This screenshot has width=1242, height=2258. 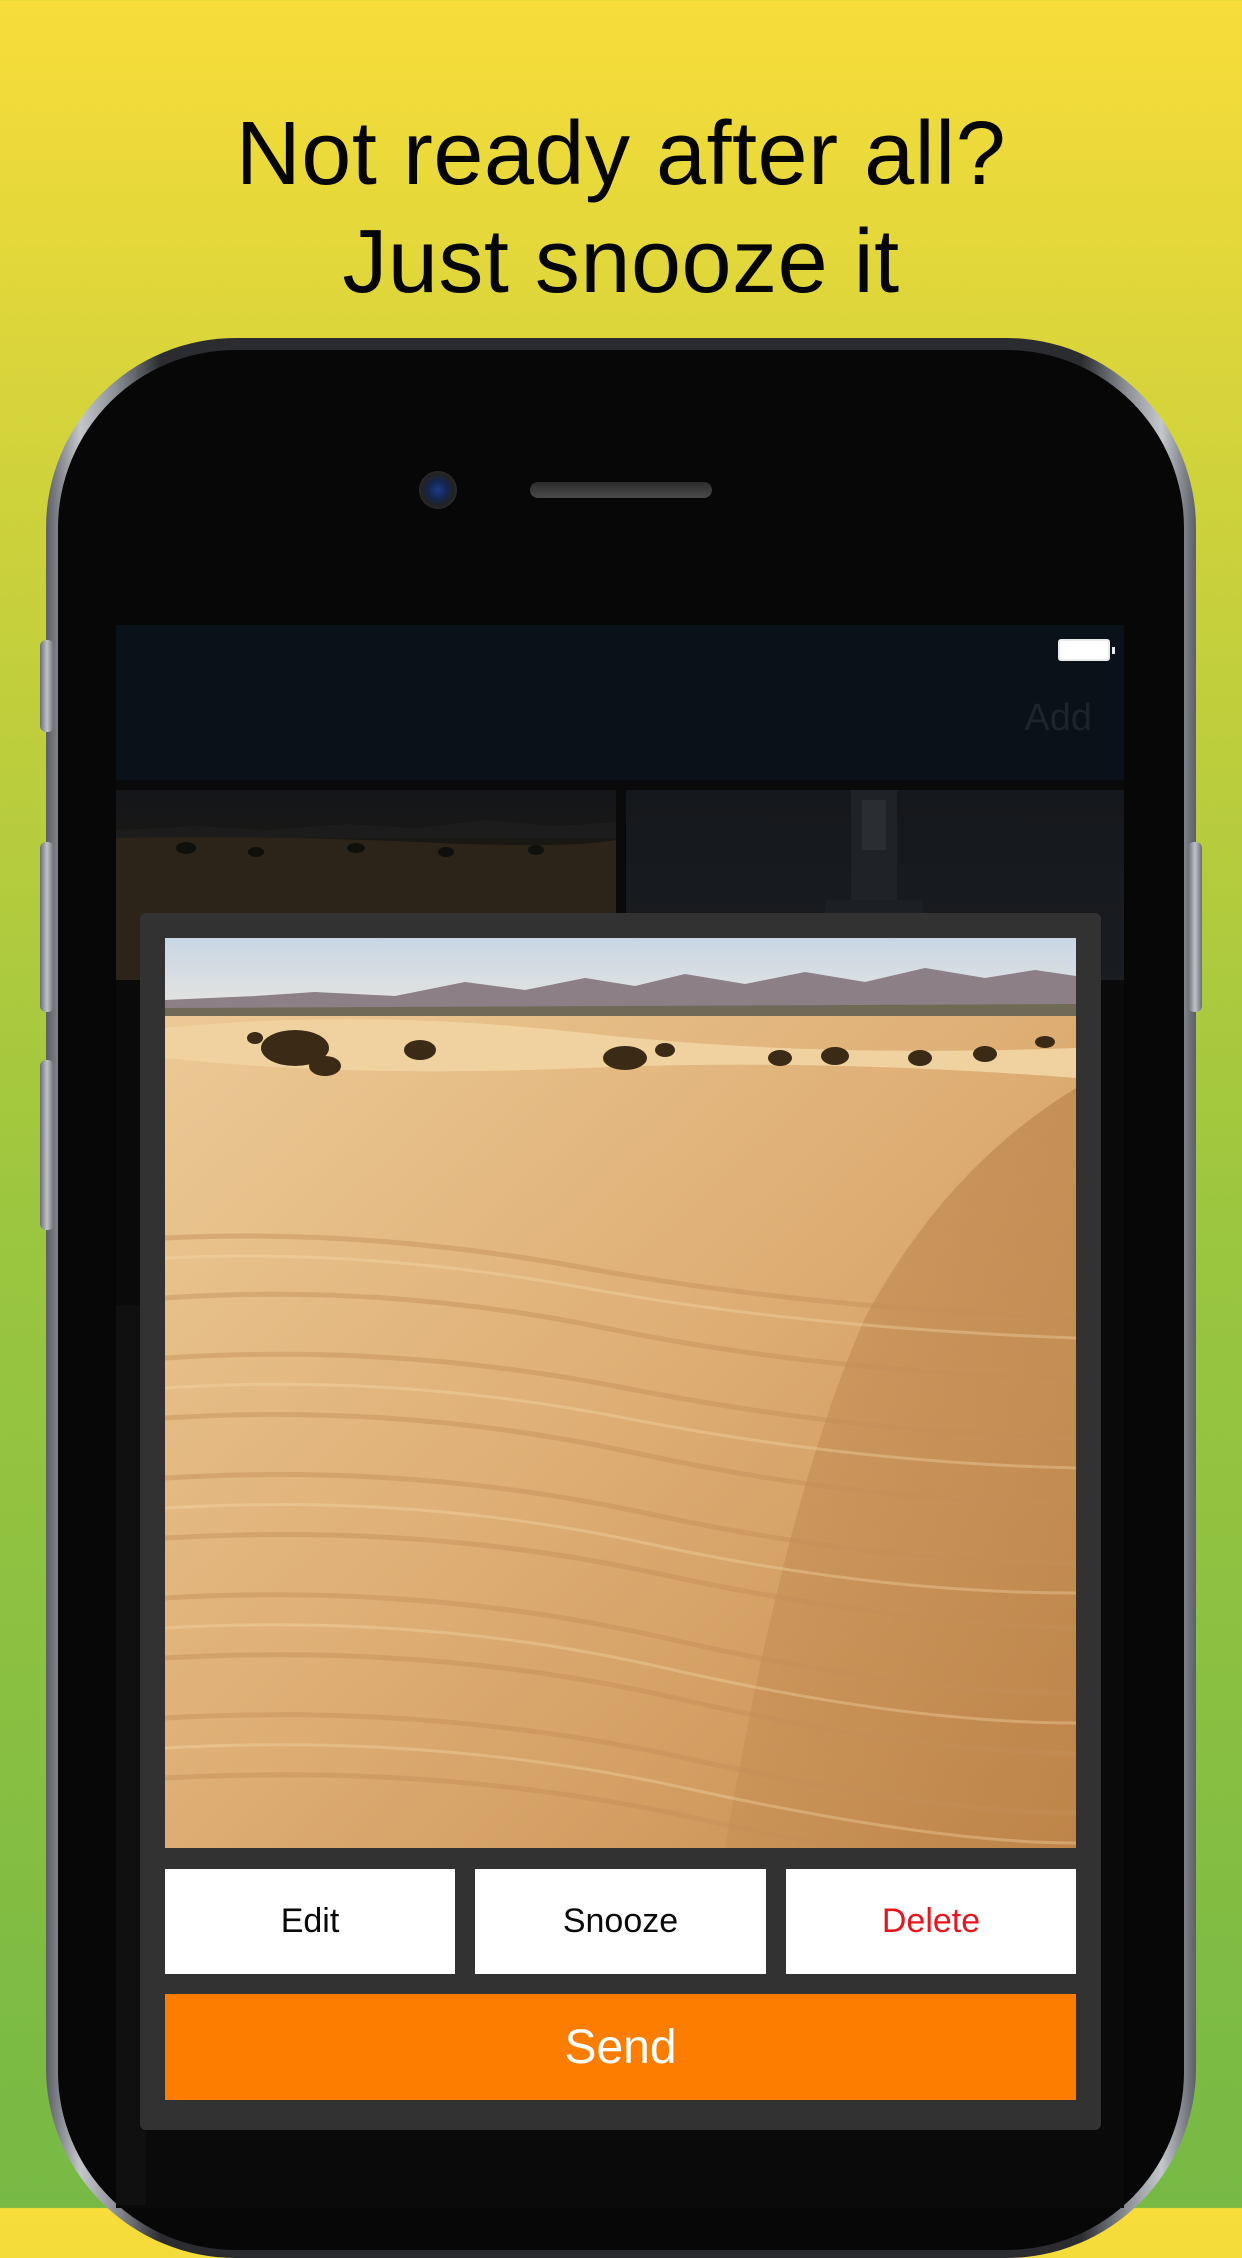 What do you see at coordinates (1086, 650) in the screenshot?
I see `battery-icon` at bounding box center [1086, 650].